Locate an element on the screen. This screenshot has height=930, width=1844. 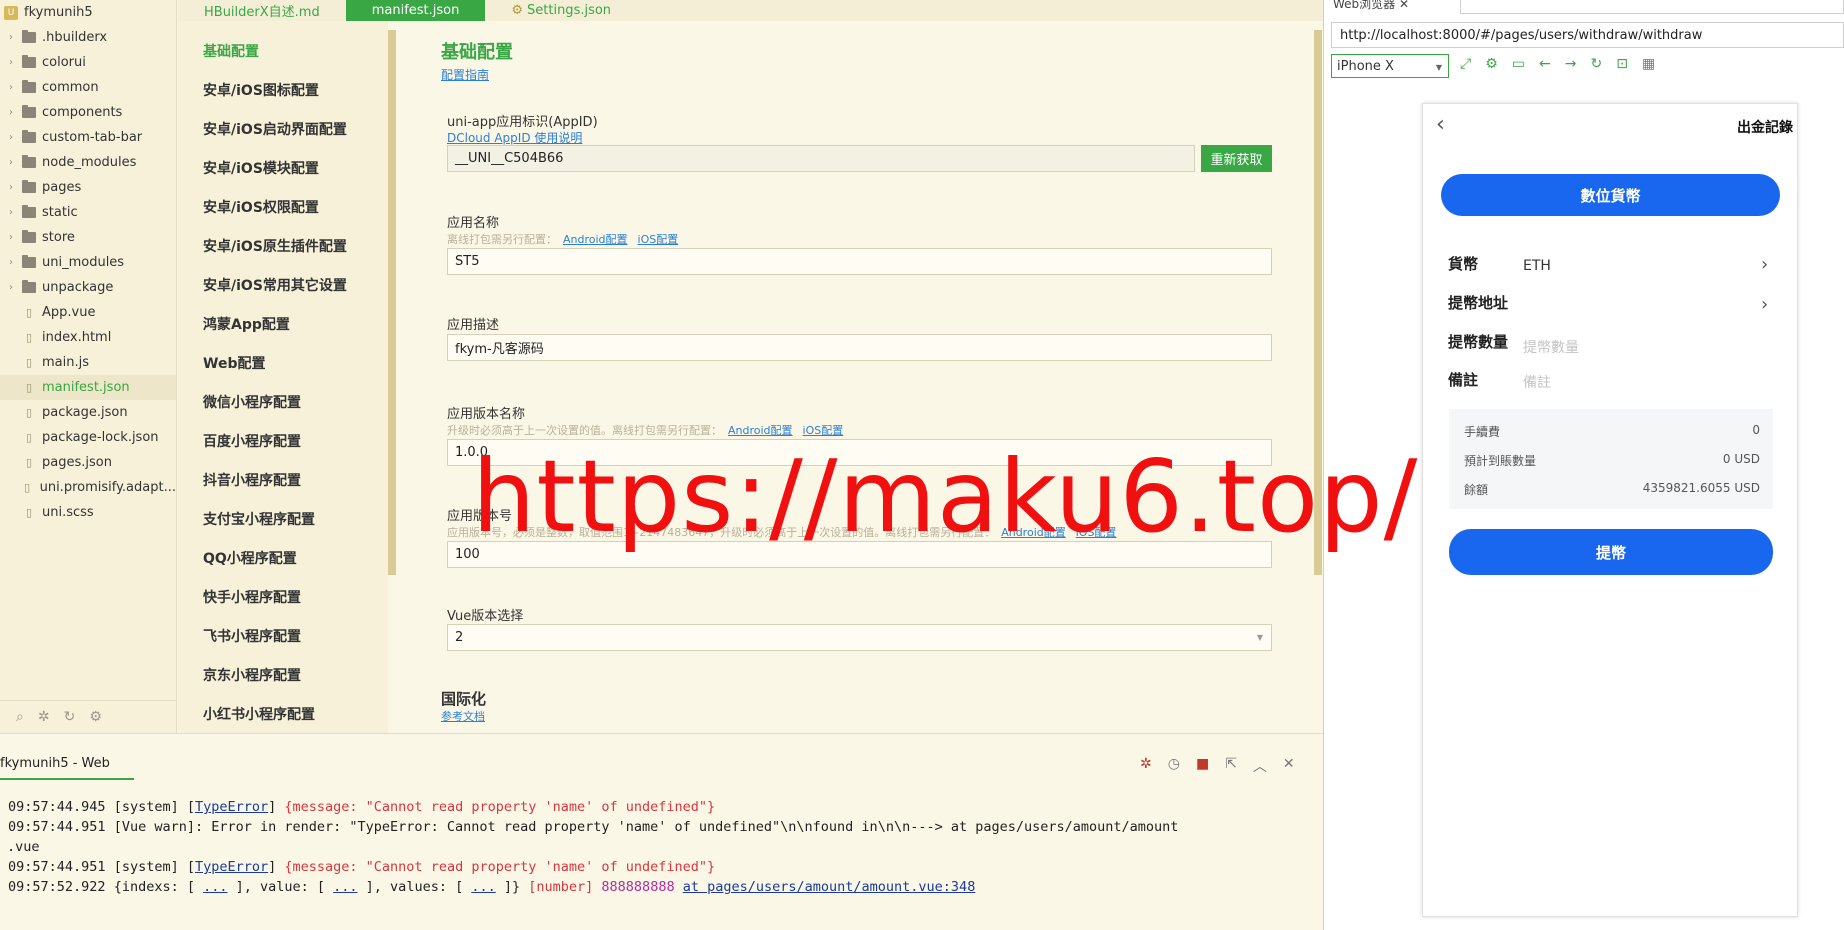
tree-file: ▯ index.html is located at coordinates (88, 337).